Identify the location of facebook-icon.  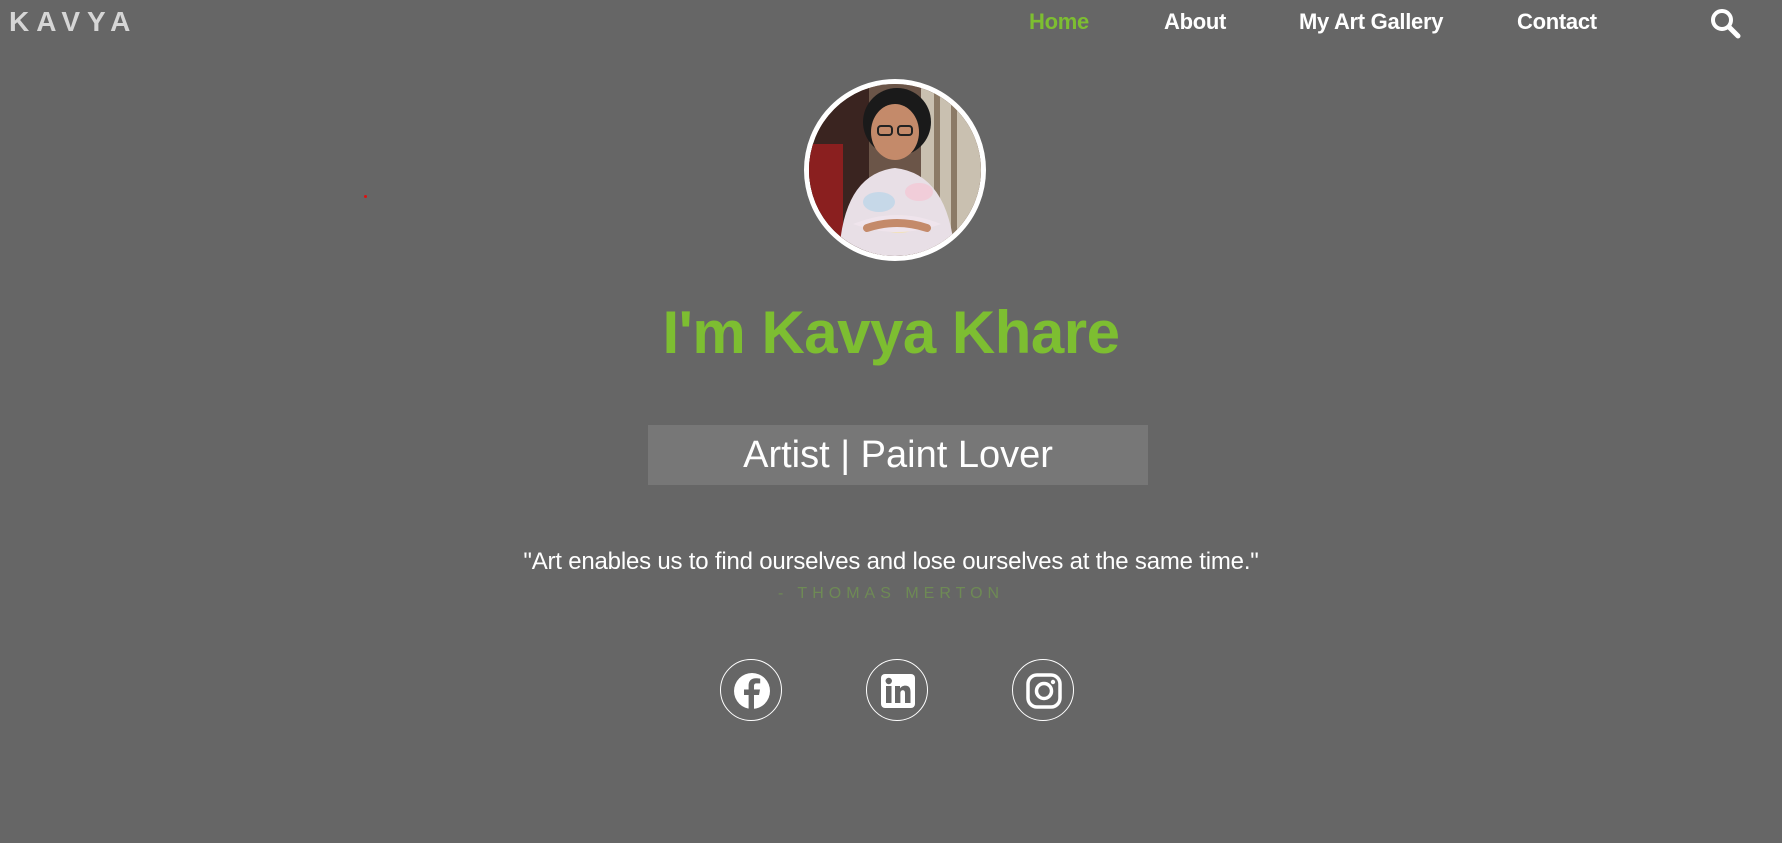
(752, 691).